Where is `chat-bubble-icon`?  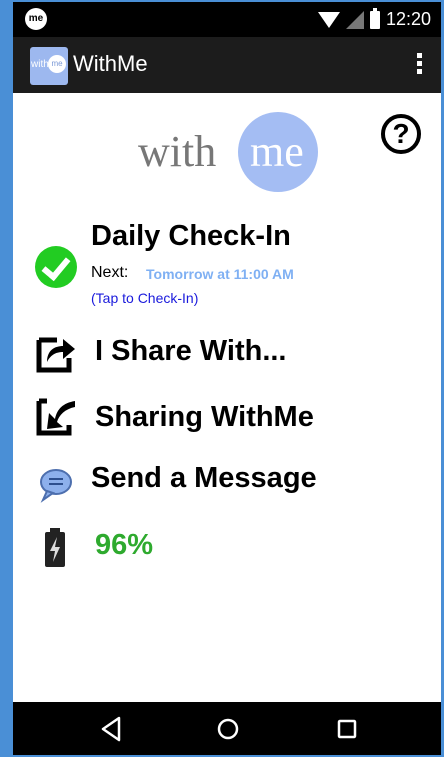
chat-bubble-icon is located at coordinates (56, 485).